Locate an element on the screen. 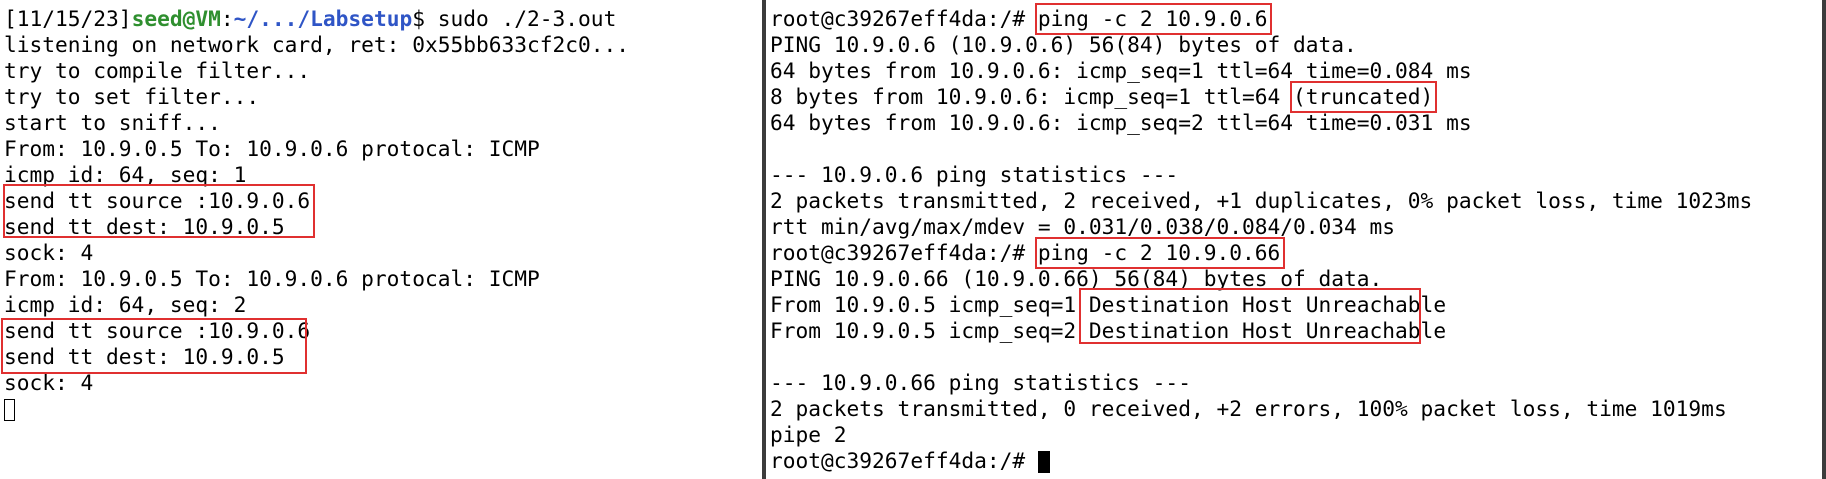 This screenshot has width=1826, height=479. prompt-user: seed@VM is located at coordinates (176, 18).